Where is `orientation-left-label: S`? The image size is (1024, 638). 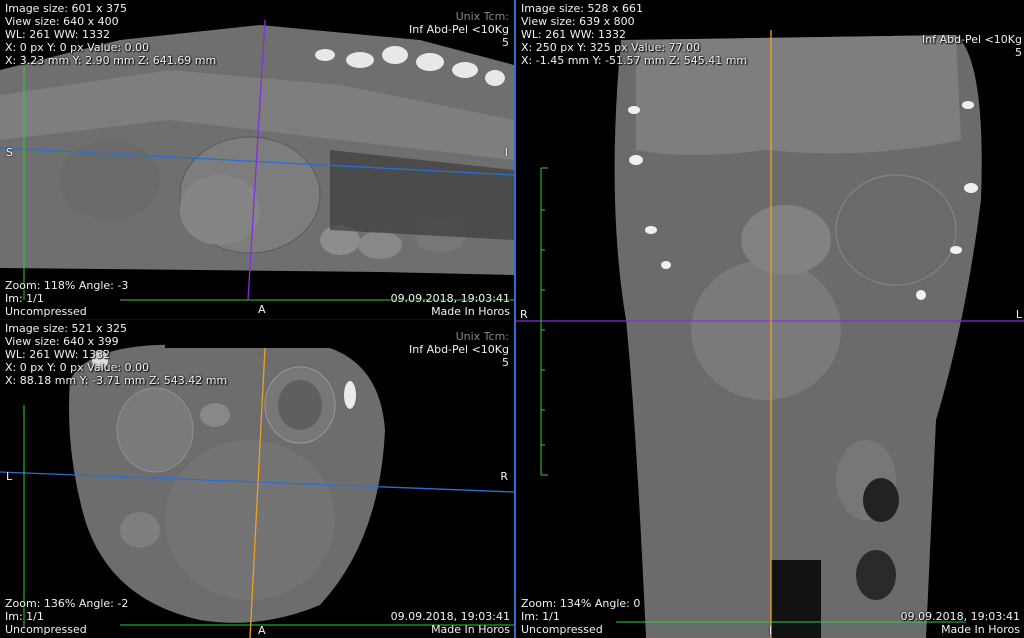 orientation-left-label: S is located at coordinates (9, 152).